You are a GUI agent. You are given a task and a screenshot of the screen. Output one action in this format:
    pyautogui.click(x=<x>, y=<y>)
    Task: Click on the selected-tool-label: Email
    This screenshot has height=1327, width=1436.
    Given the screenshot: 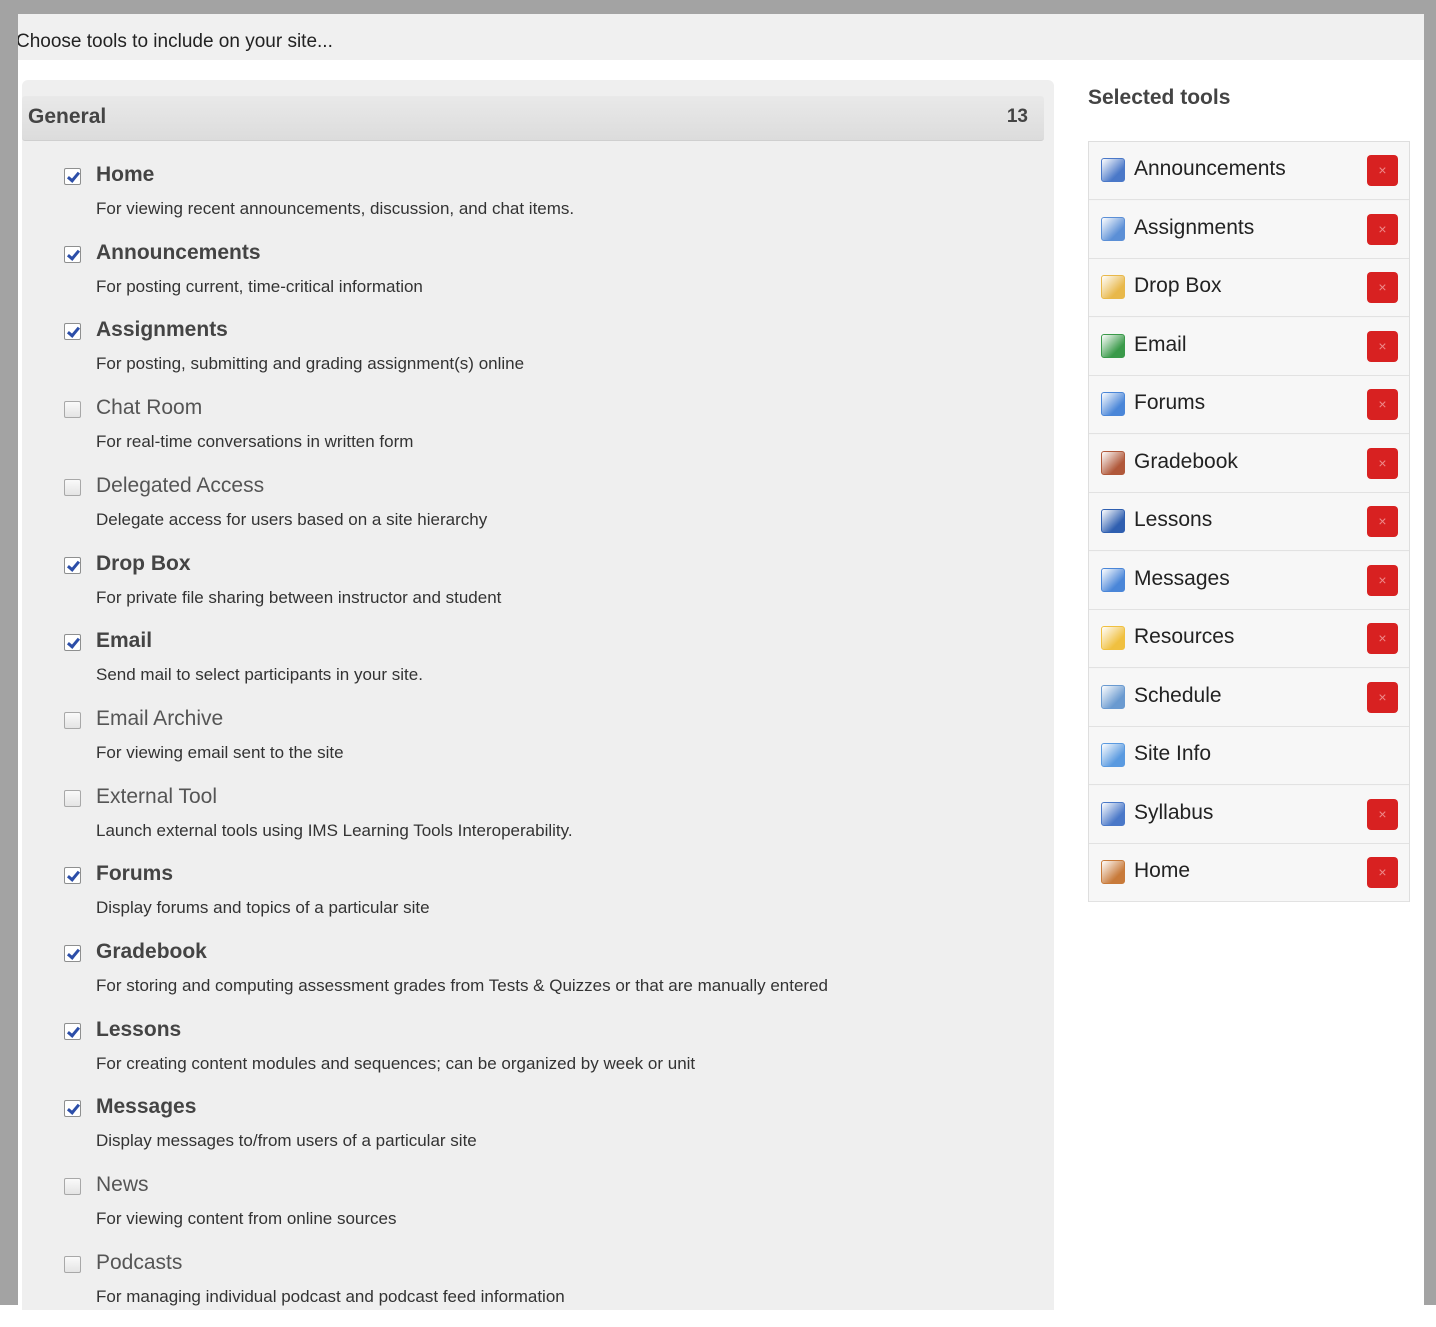 What is the action you would take?
    pyautogui.click(x=1160, y=344)
    